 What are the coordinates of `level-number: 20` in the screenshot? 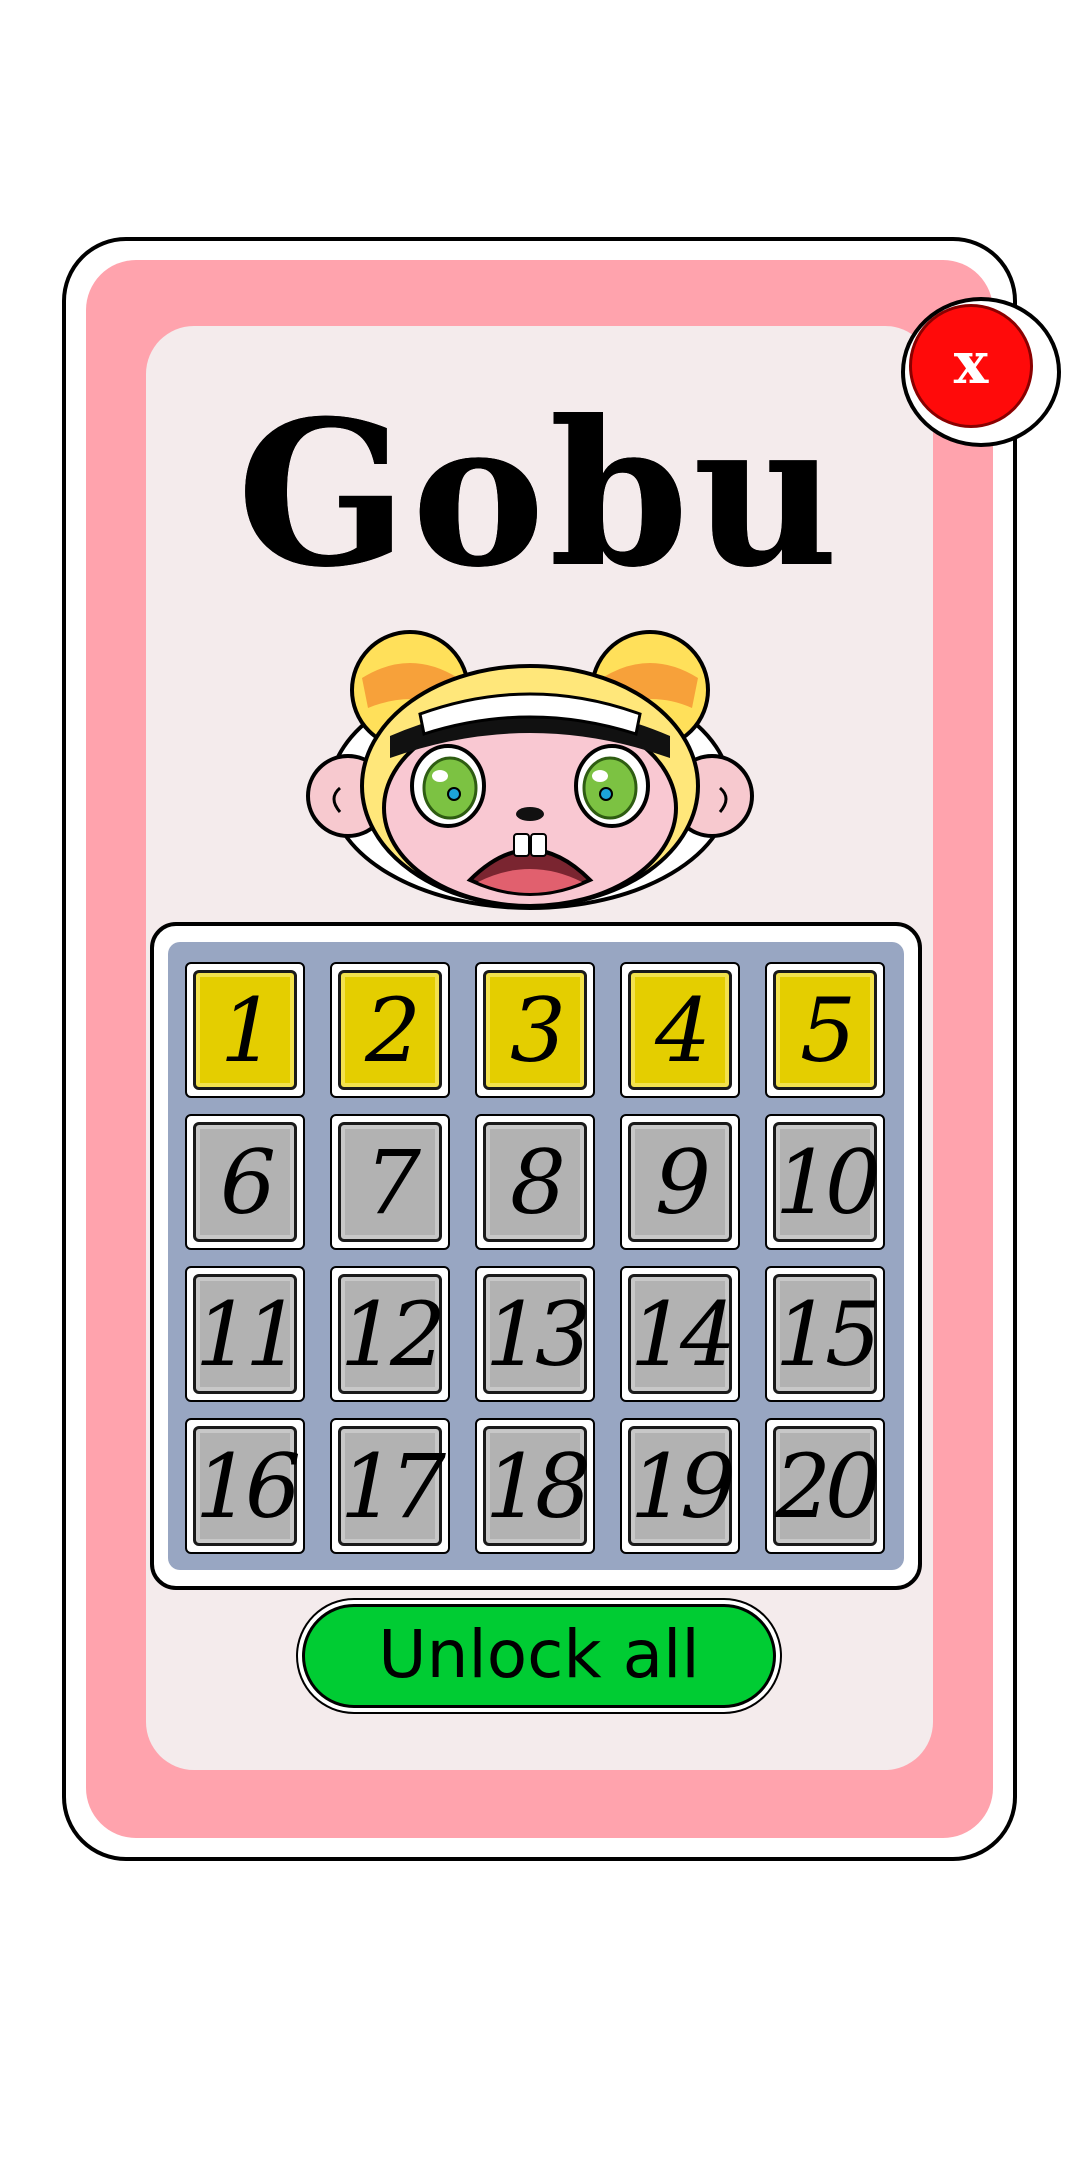 It's located at (827, 1486).